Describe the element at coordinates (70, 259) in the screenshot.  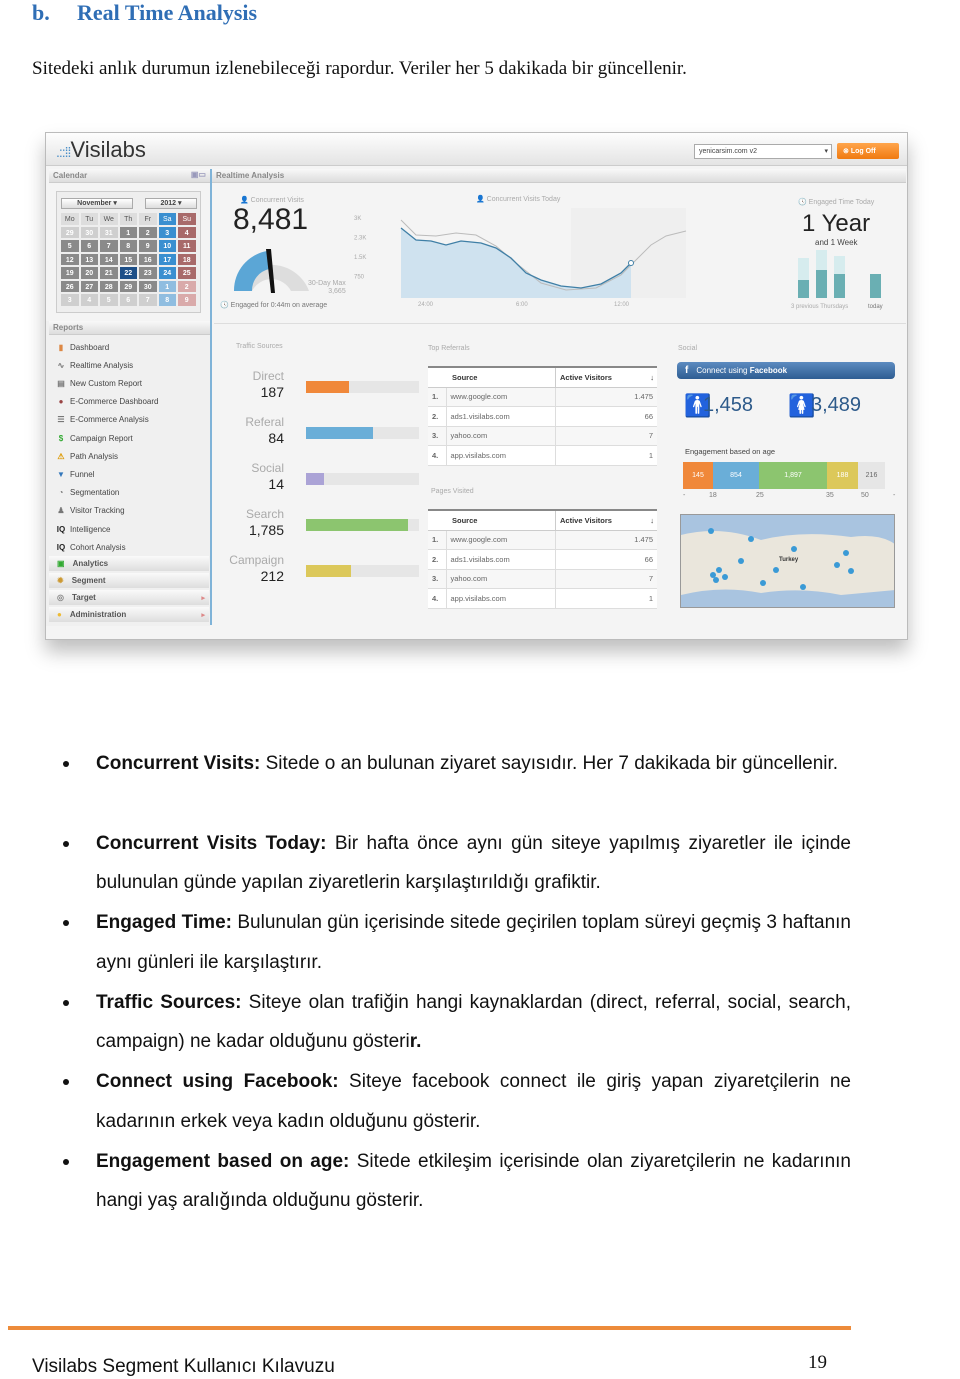
I see `calendar-day: 12` at that location.